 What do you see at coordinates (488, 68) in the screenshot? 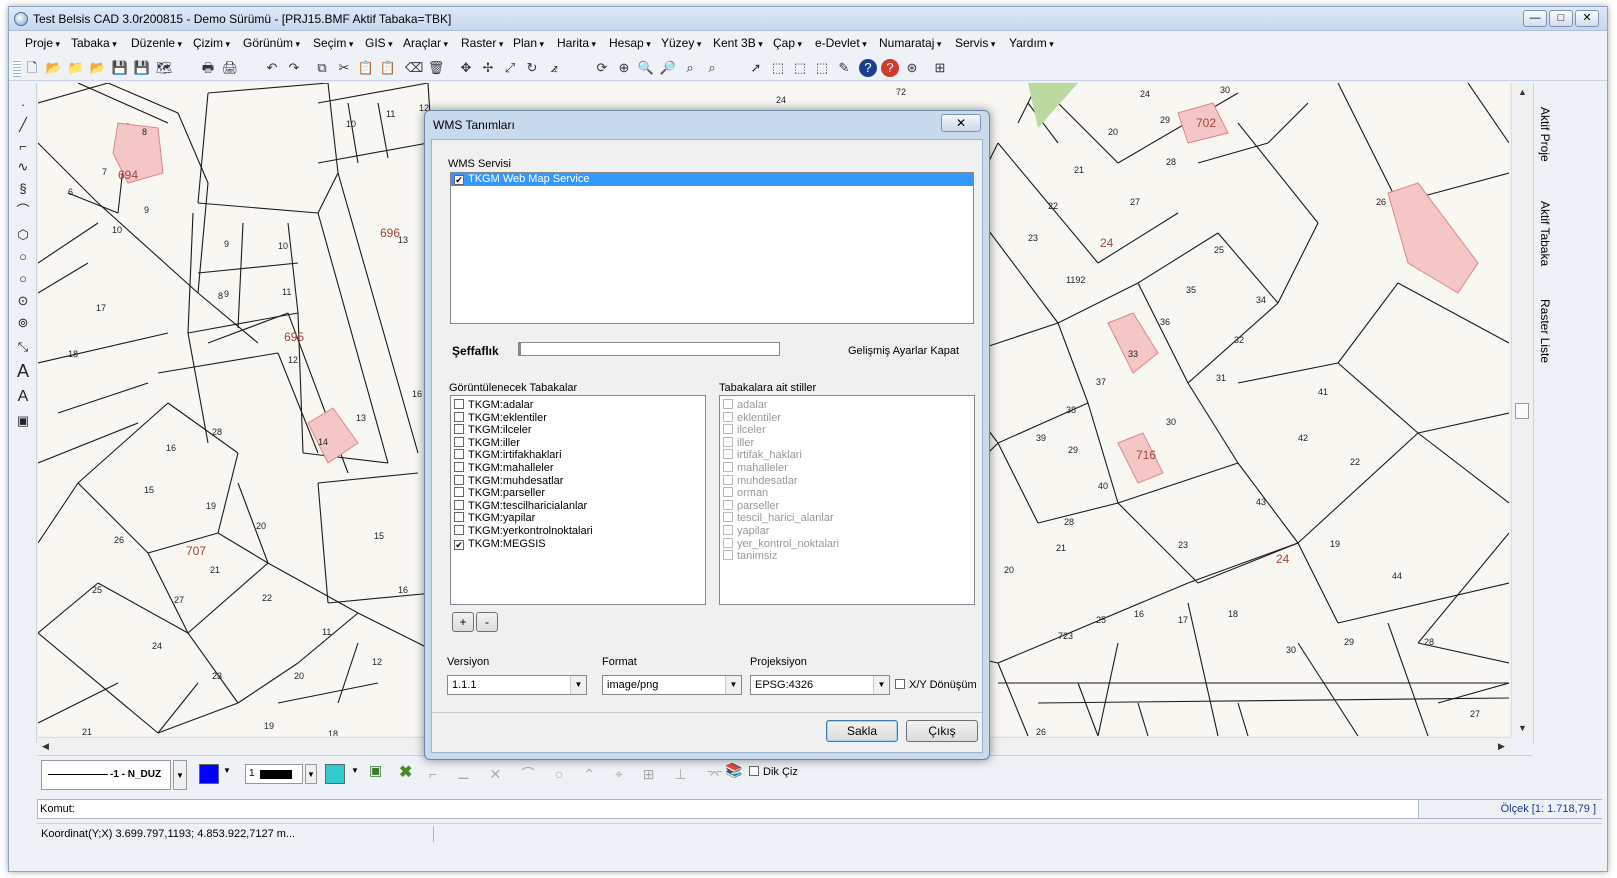
I see `pan-icon: ✢` at bounding box center [488, 68].